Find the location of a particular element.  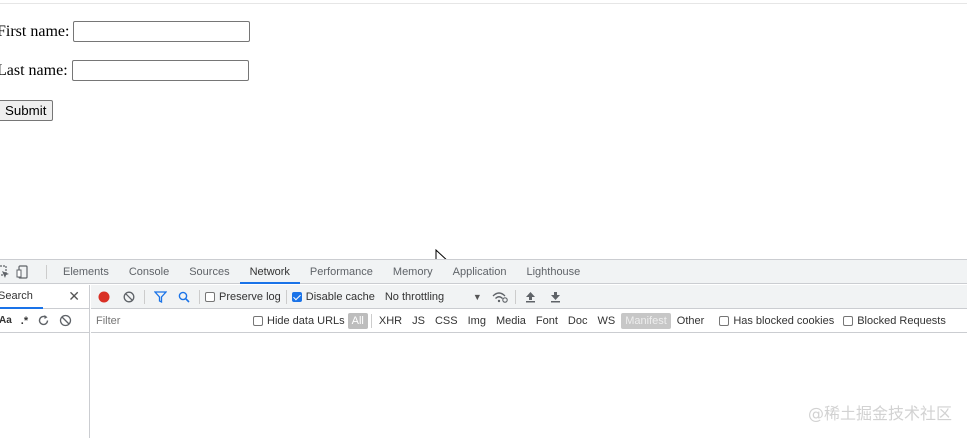

search-header: Search ✕ is located at coordinates (44, 297).